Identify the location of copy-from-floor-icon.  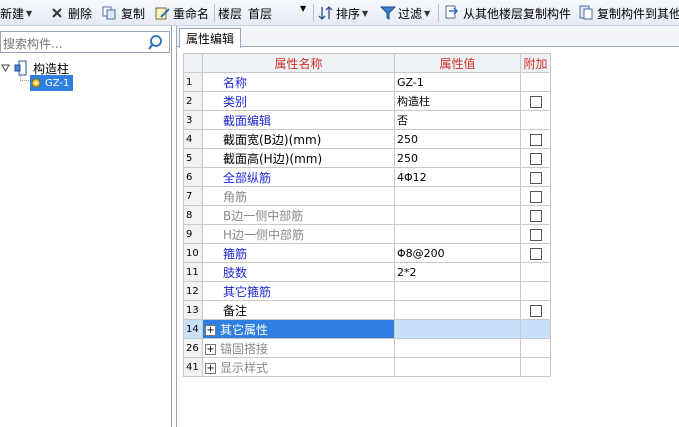
(452, 12).